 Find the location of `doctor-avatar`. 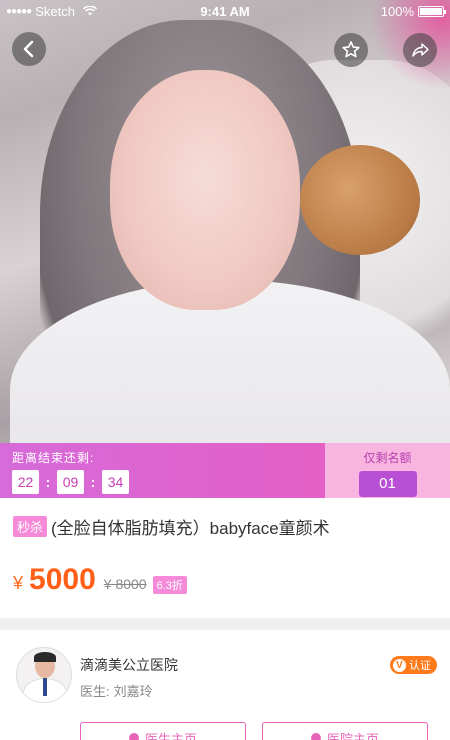

doctor-avatar is located at coordinates (44, 675).